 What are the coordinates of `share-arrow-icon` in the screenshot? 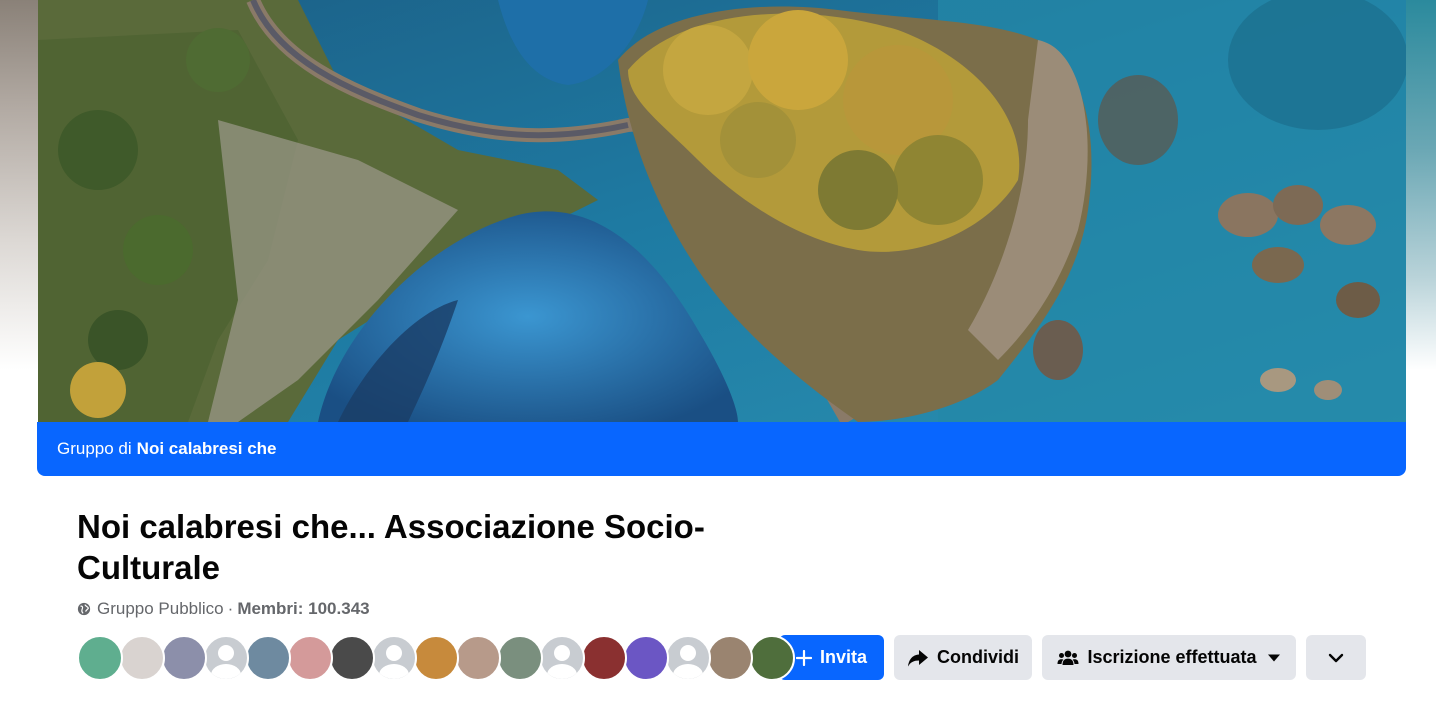 It's located at (918, 657).